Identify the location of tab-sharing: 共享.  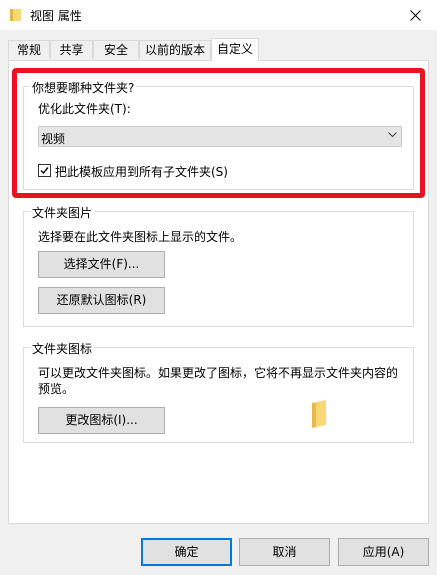
(71, 49).